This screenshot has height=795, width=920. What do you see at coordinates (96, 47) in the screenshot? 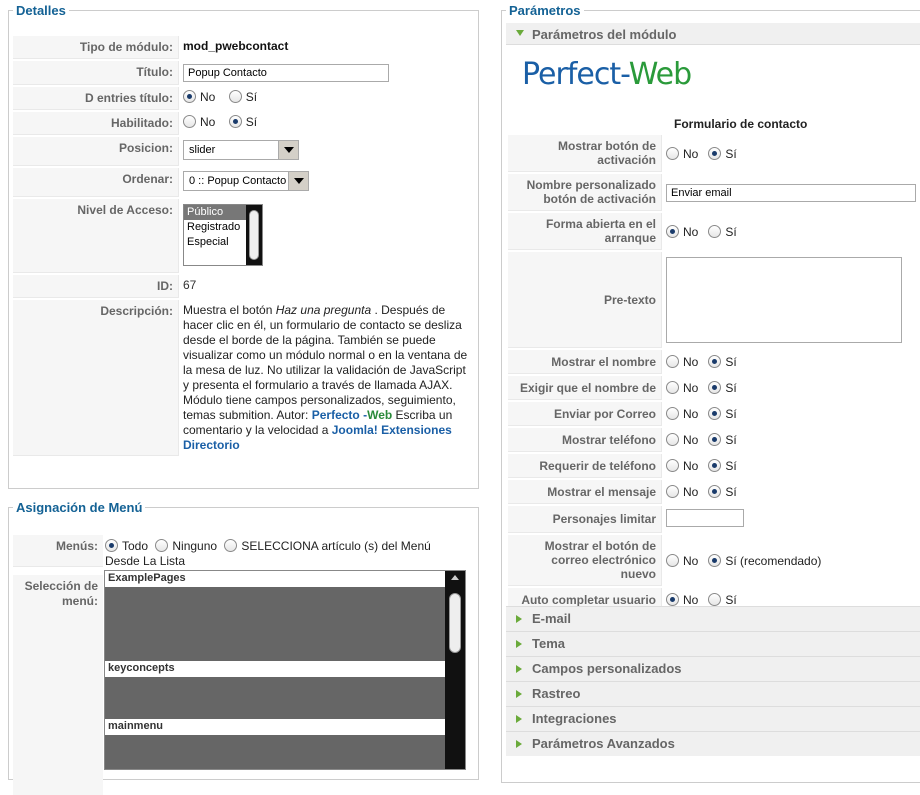
I see `tipo-label: Tipo de módulo:` at bounding box center [96, 47].